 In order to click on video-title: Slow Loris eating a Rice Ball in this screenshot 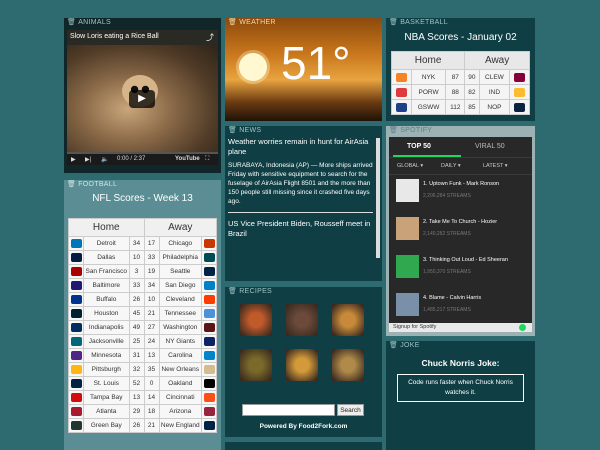, I will do `click(114, 36)`.